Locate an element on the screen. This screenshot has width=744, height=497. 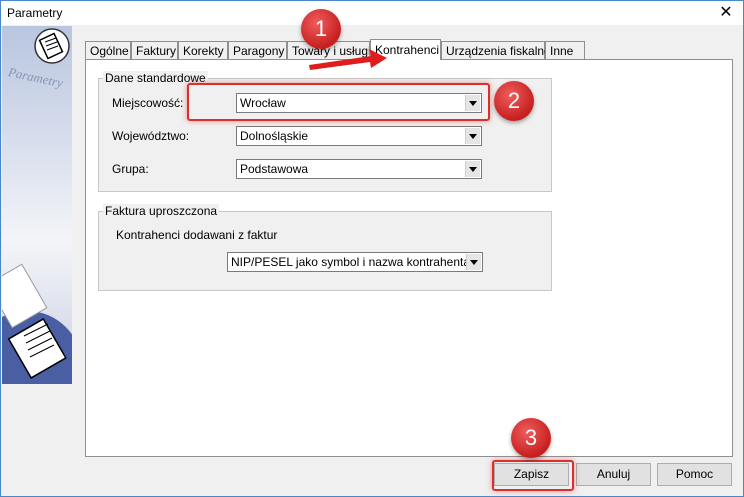
kontrahenci-z-faktur-label: Kontrahenci dodawani z faktur is located at coordinates (197, 235).